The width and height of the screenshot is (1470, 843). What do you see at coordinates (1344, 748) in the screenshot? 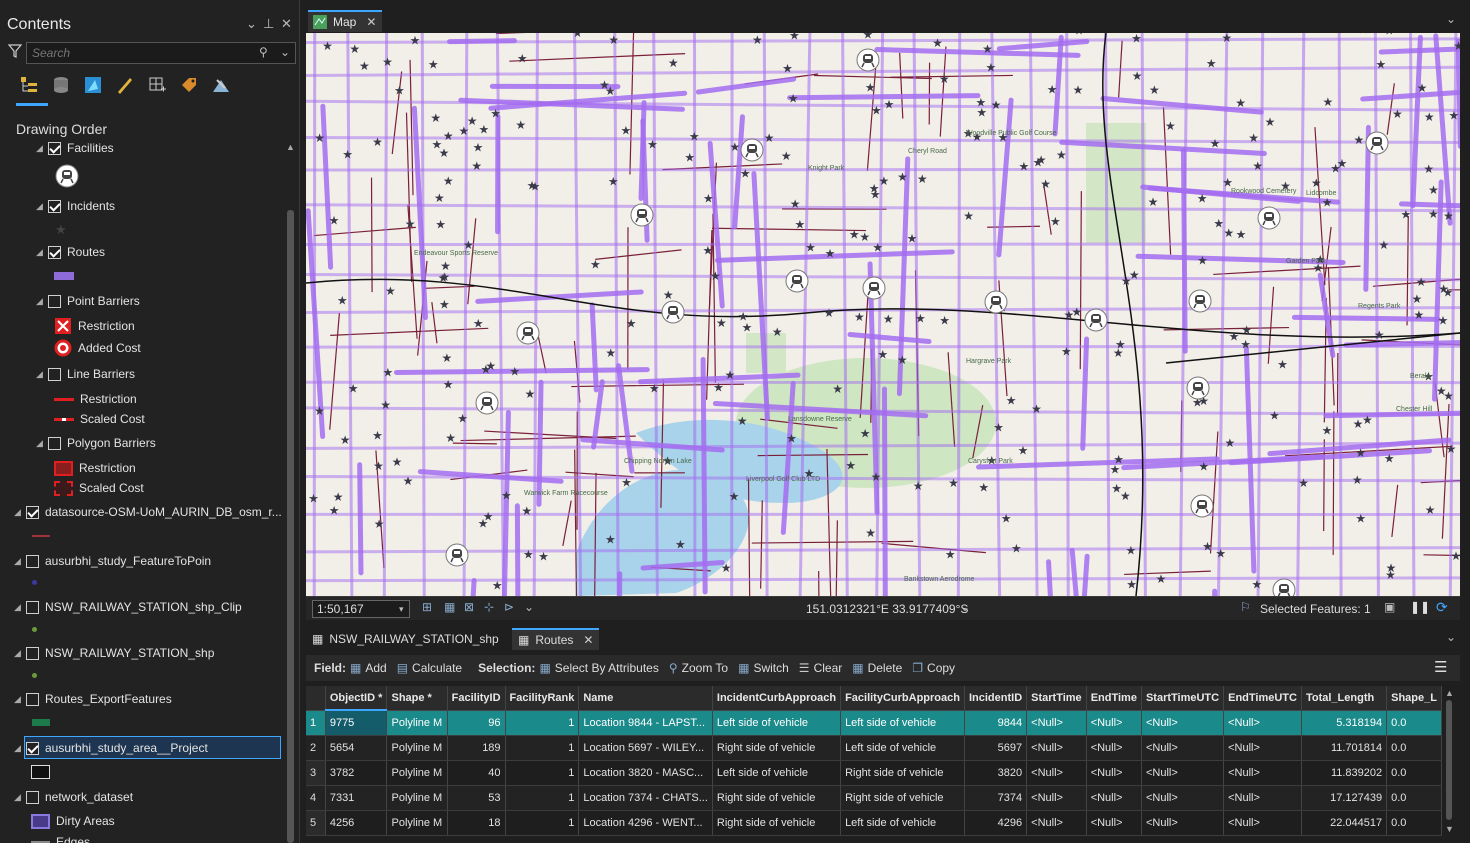
I see `table-cell: 11.701814` at bounding box center [1344, 748].